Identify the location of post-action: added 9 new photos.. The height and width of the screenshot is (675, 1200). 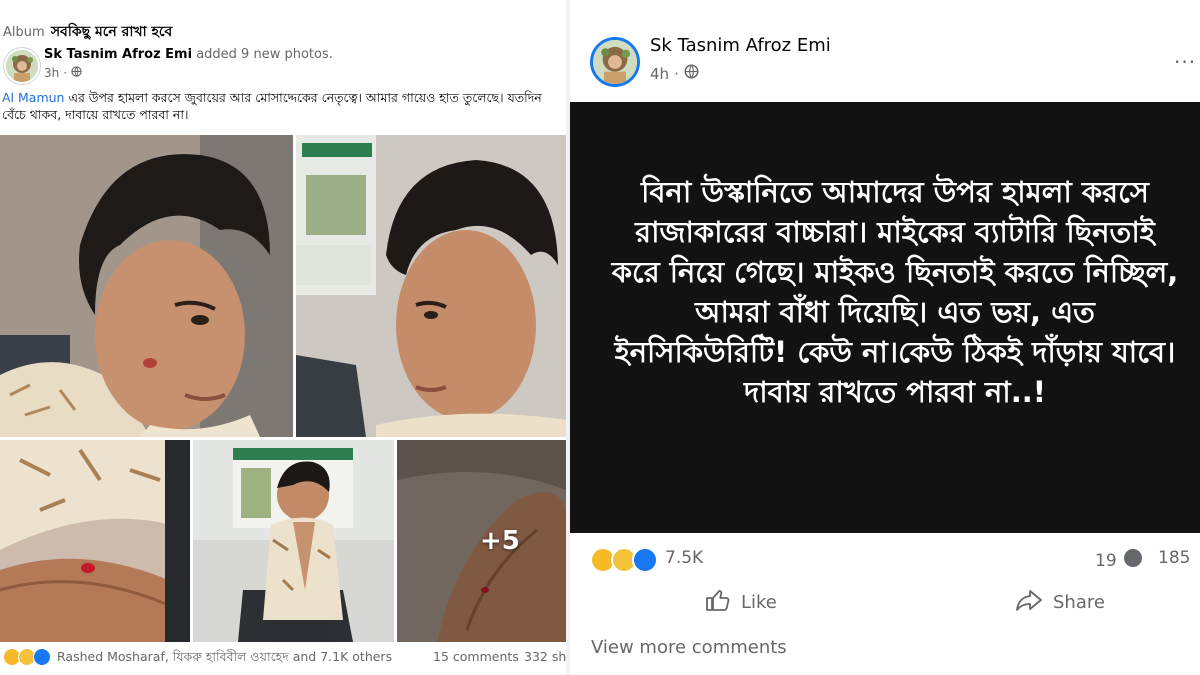
(264, 54).